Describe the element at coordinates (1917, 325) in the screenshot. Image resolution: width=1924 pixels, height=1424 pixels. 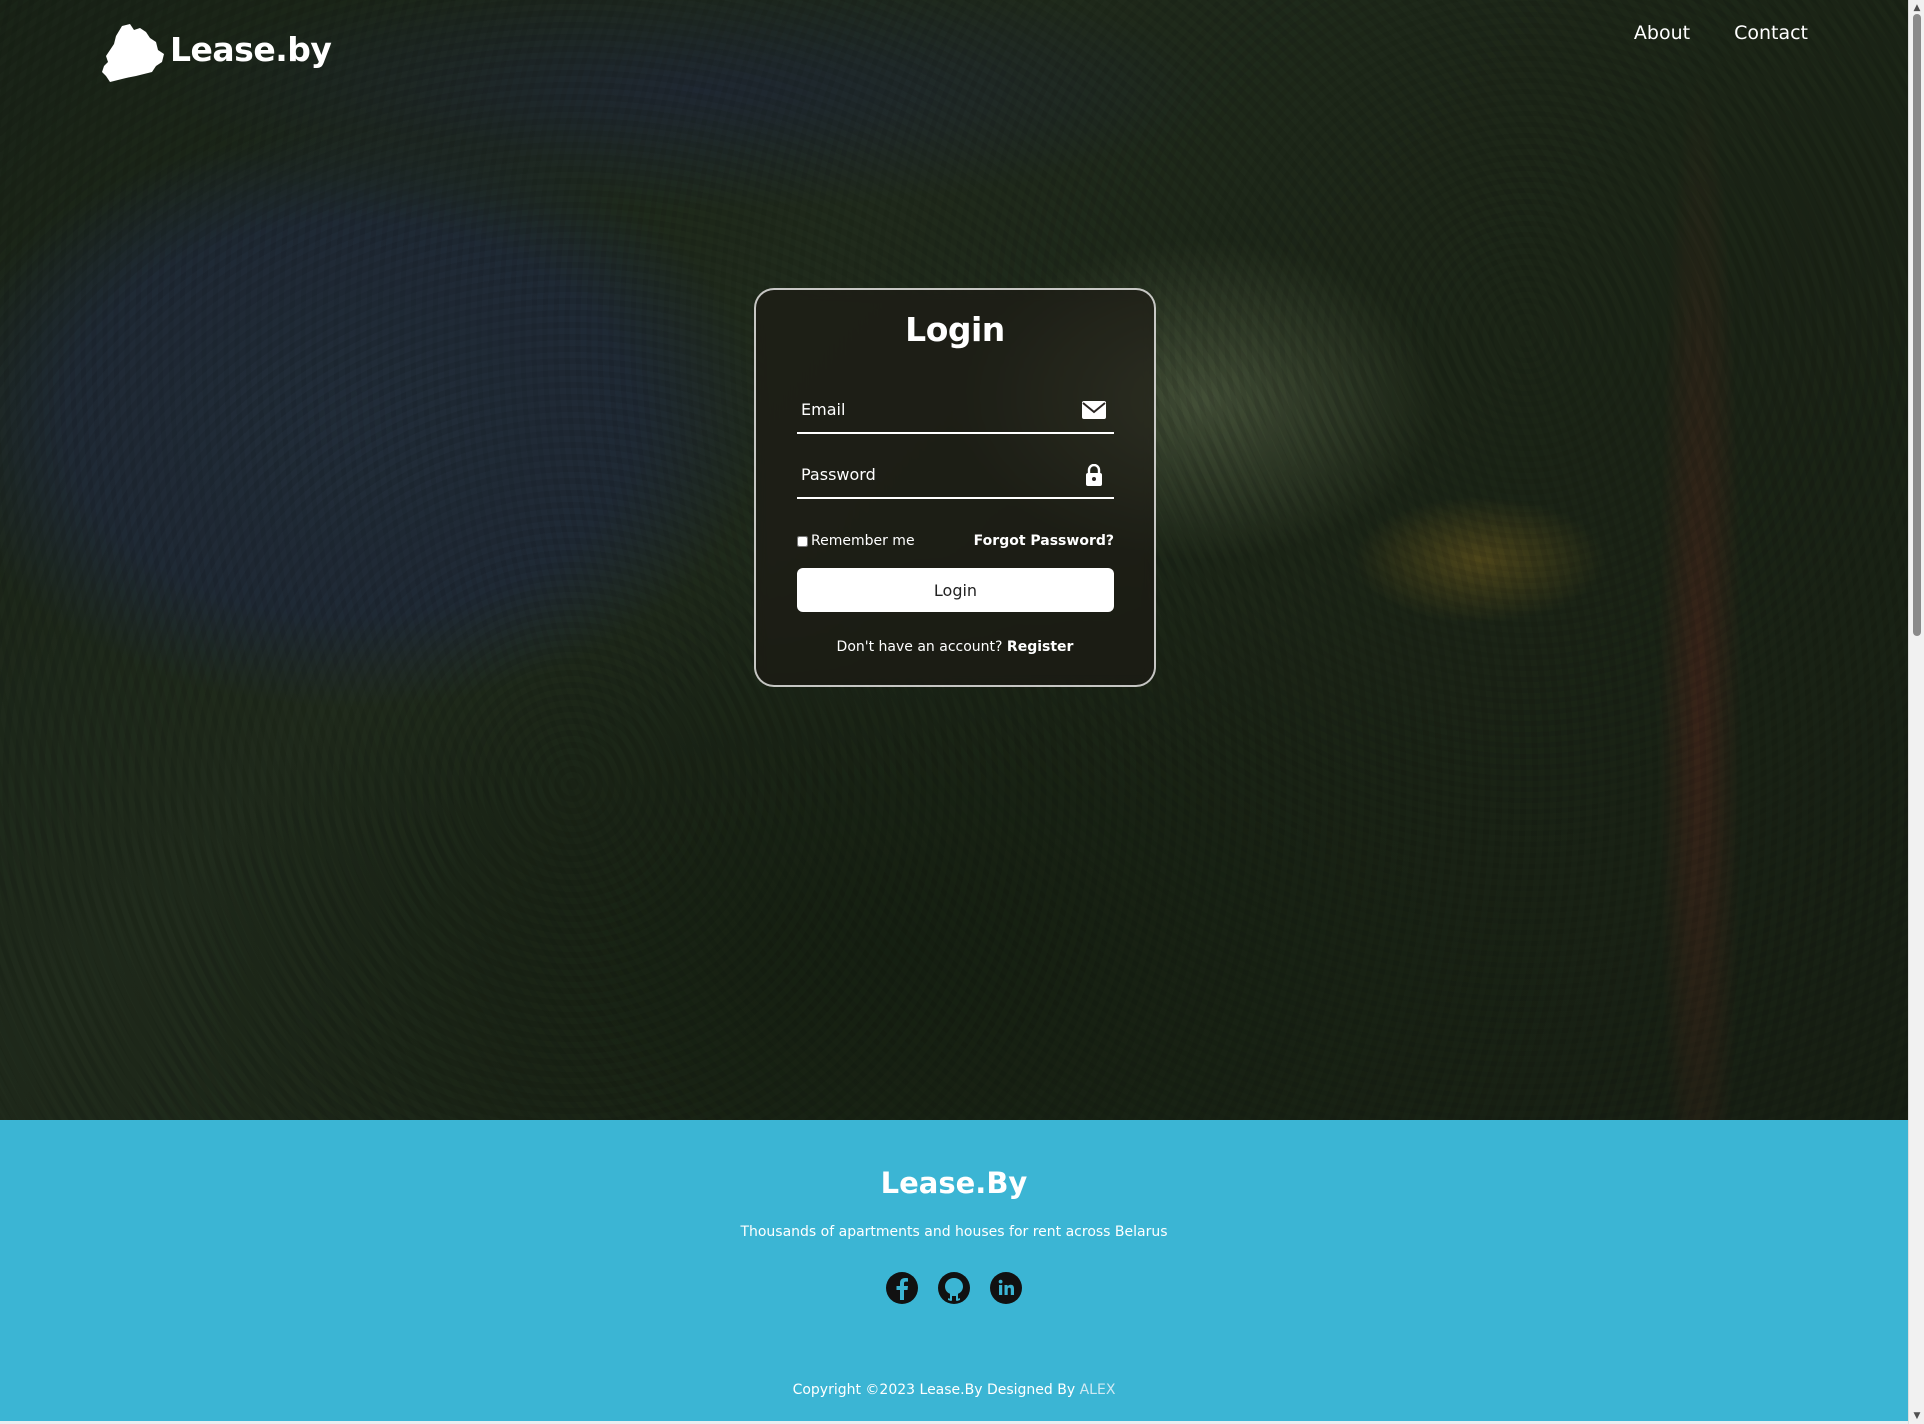
I see `scrollbar-thumb` at that location.